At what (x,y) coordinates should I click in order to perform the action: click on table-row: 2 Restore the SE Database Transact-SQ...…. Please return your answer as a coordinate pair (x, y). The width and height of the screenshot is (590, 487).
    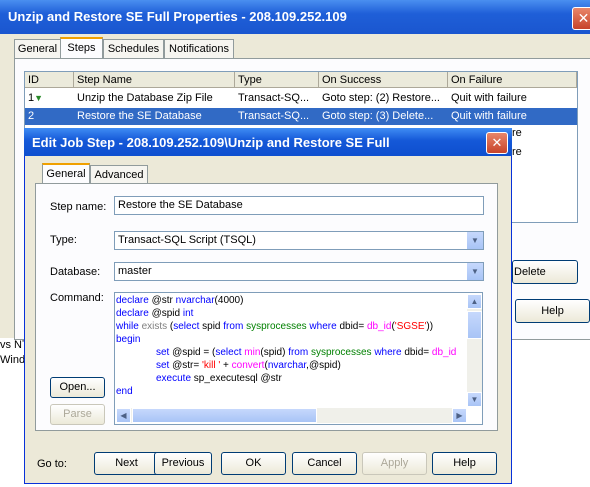
    Looking at the image, I should click on (301, 116).